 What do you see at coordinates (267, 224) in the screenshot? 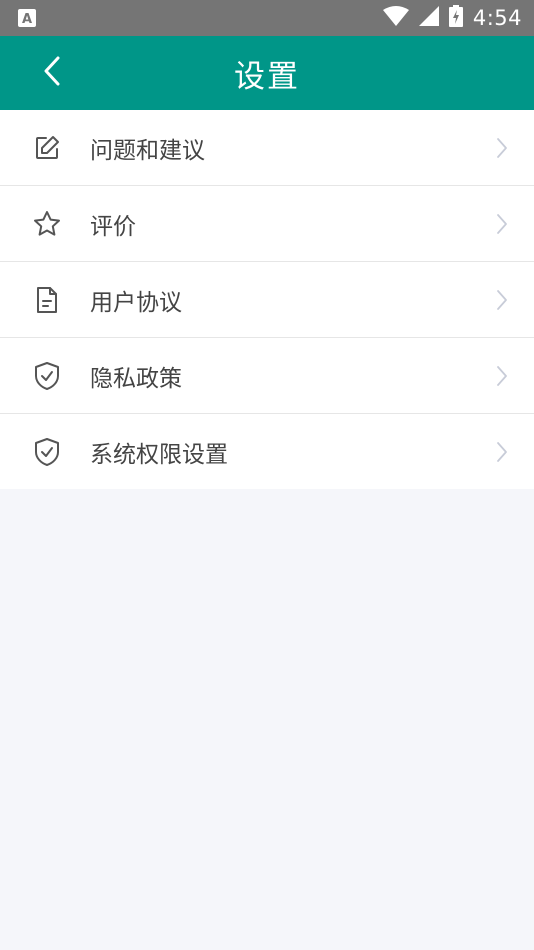
I see `menu-item-rating: 评价` at bounding box center [267, 224].